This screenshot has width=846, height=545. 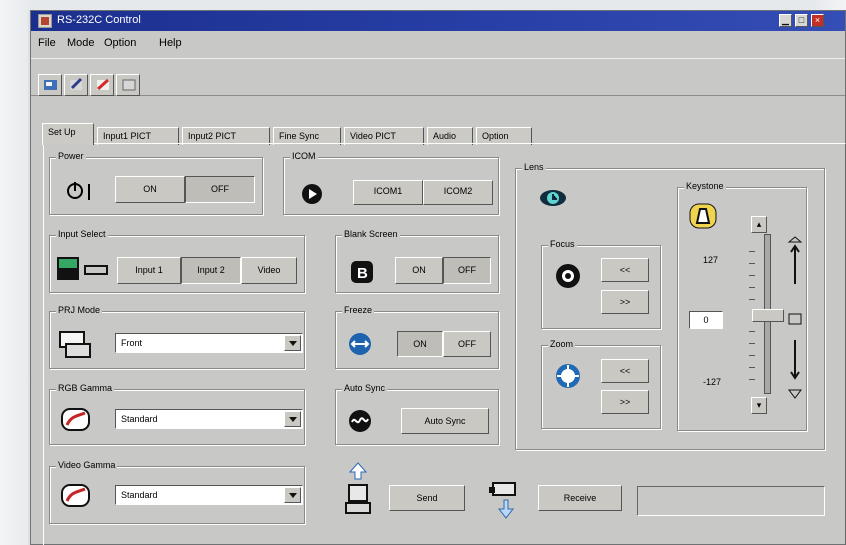 I want to click on maximize-button: □, so click(x=801, y=20).